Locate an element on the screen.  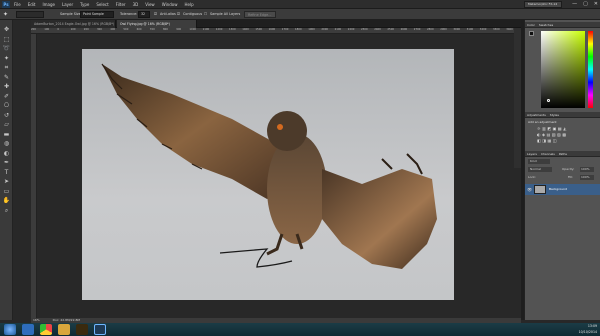
minimize-button: — is located at coordinates (574, 4).